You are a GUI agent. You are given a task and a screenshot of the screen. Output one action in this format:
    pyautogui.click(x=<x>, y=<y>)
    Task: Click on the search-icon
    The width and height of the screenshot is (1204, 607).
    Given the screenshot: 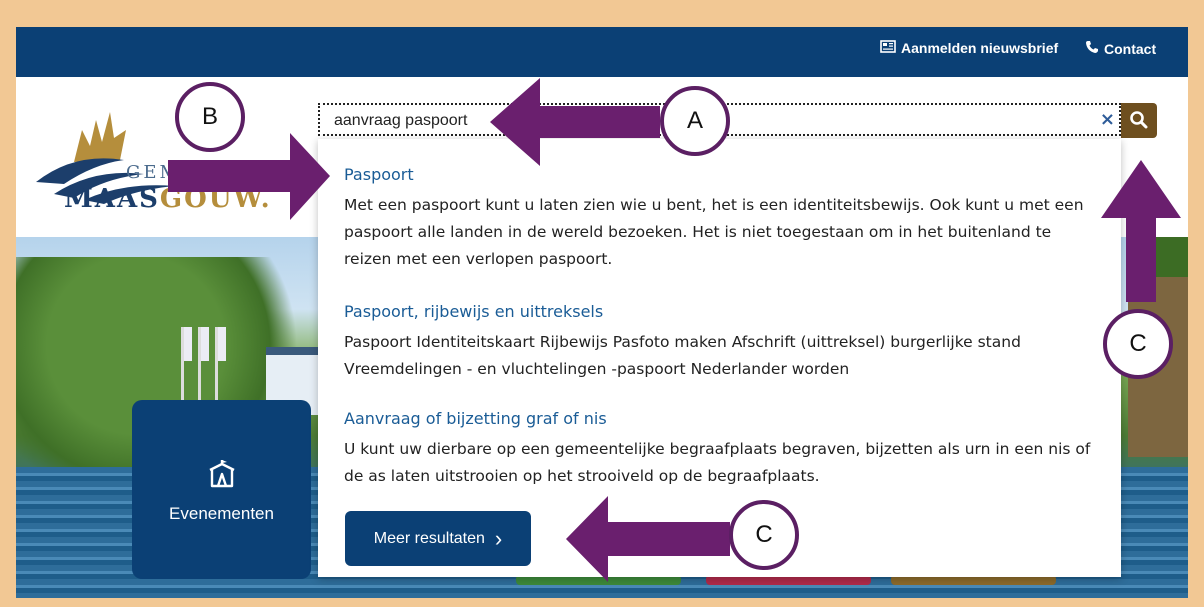 What is the action you would take?
    pyautogui.click(x=1139, y=120)
    